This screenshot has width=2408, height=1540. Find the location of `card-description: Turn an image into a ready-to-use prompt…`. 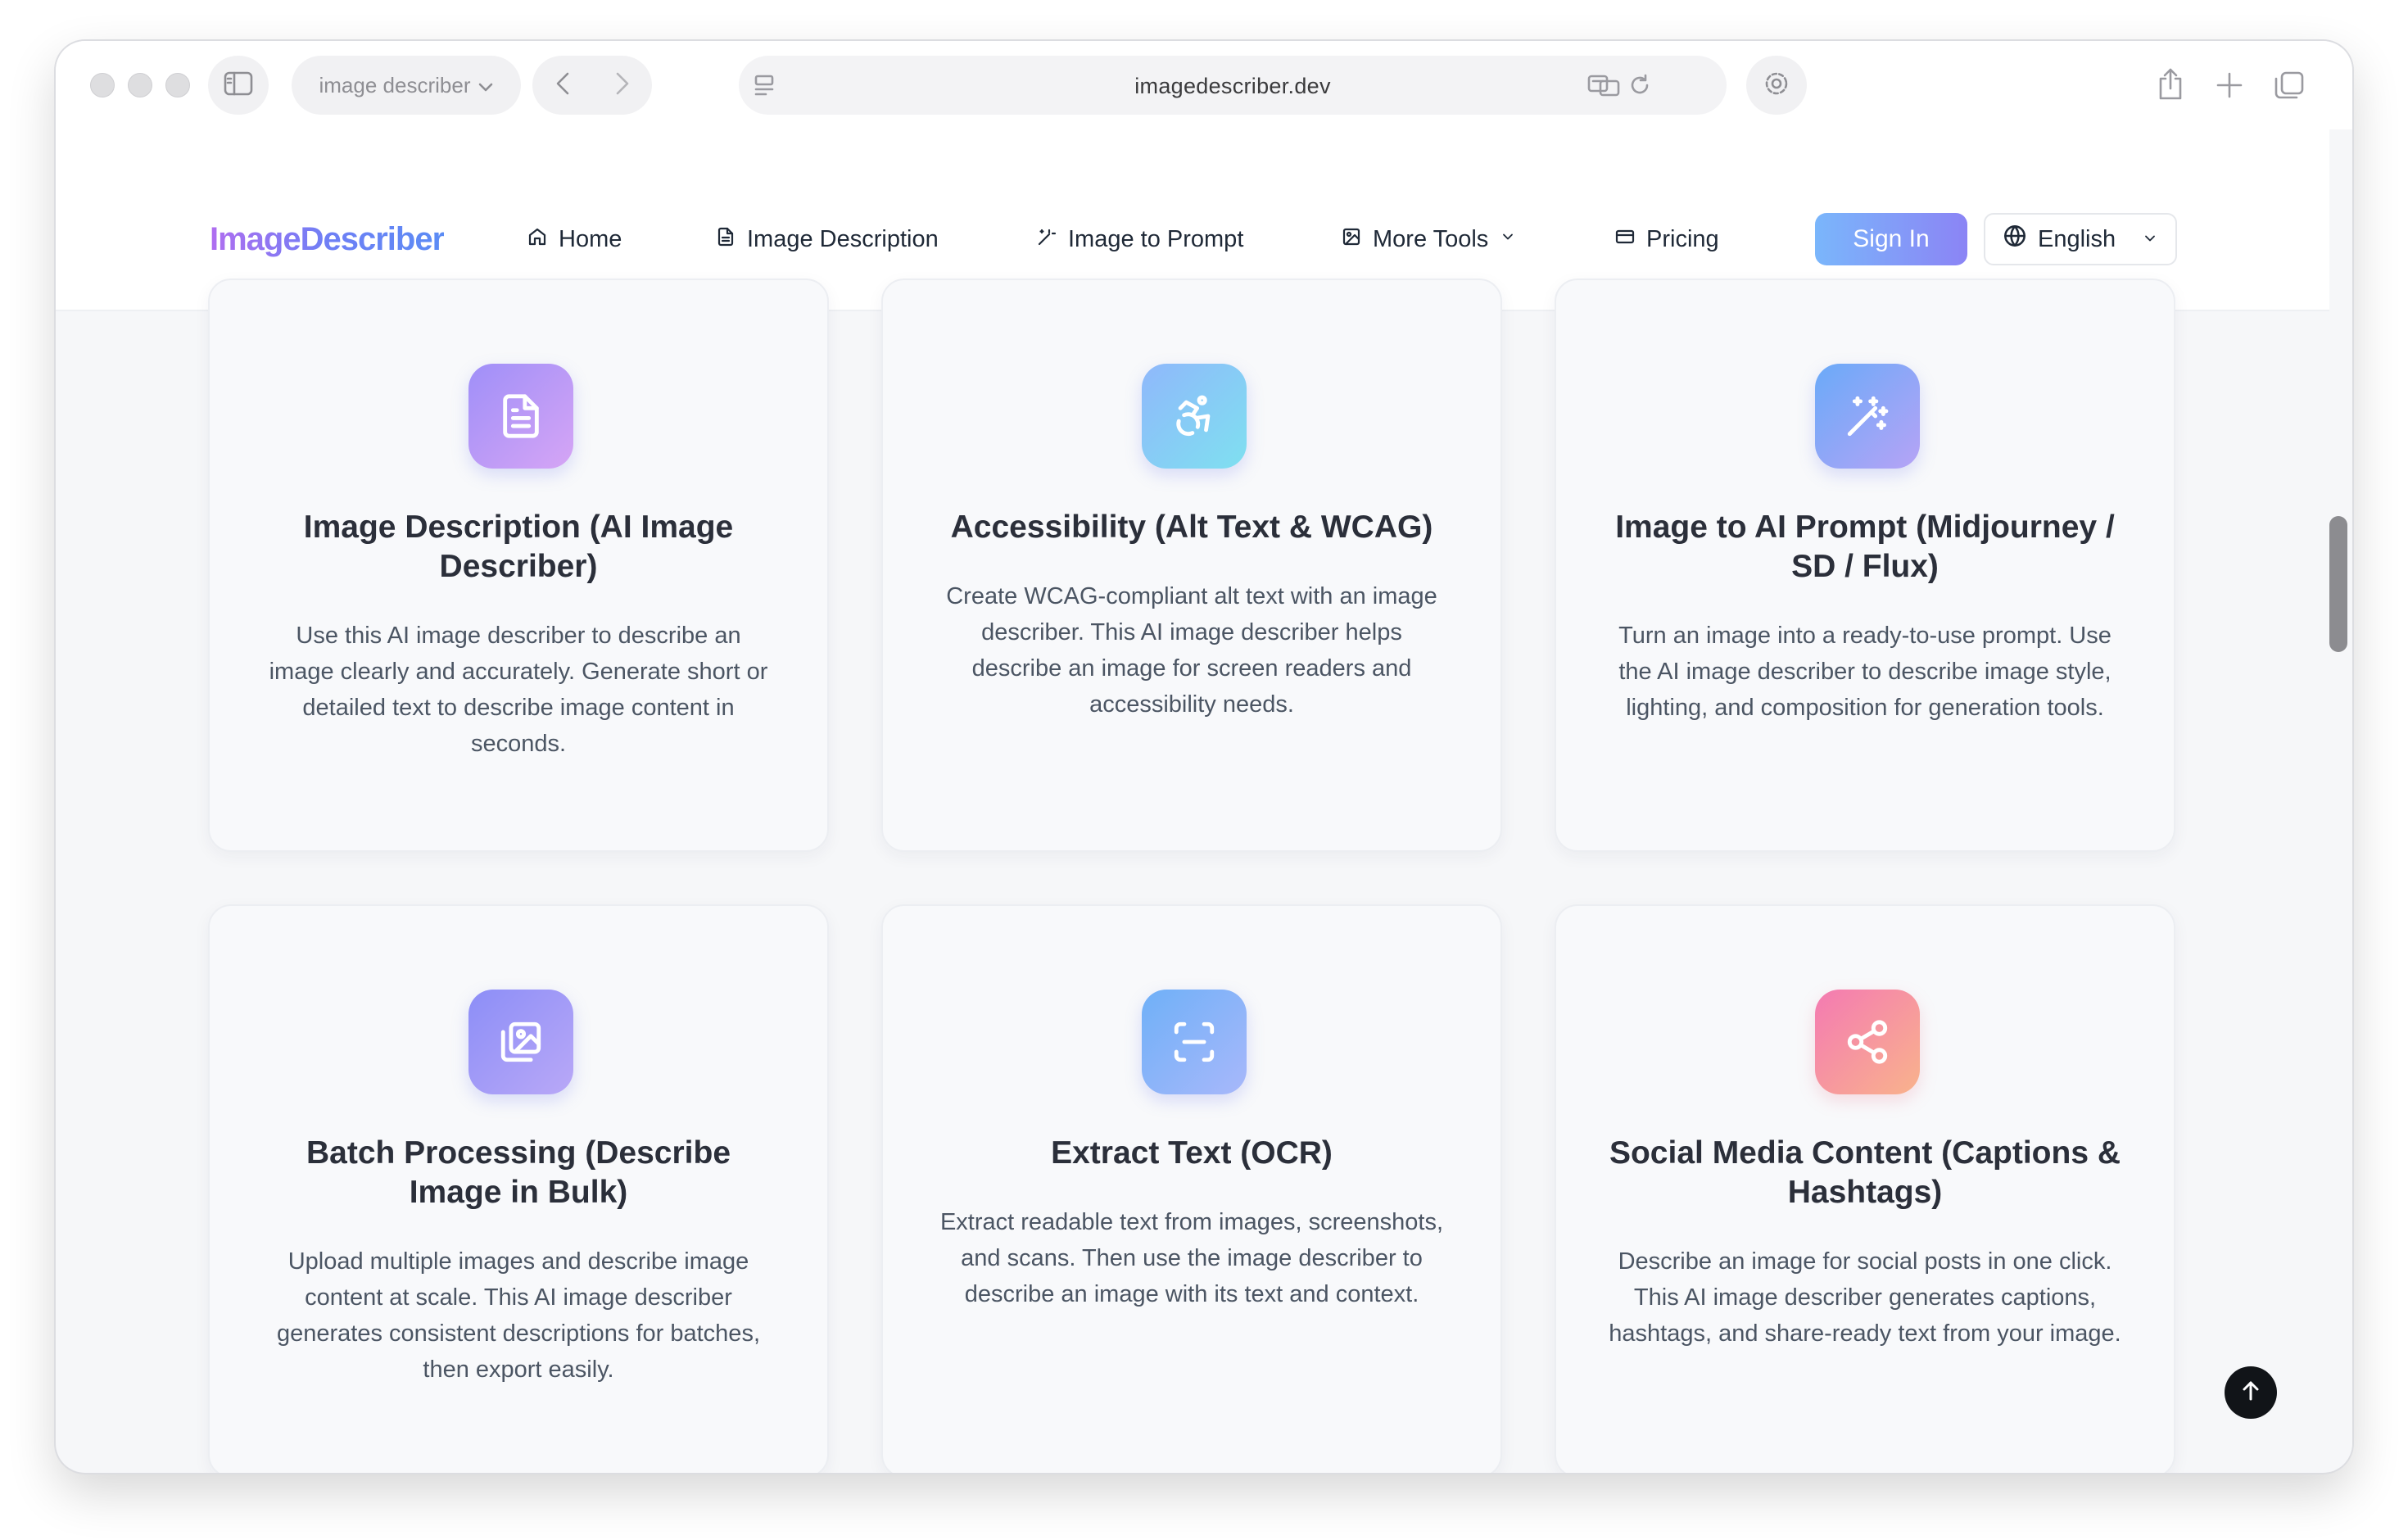

card-description: Turn an image into a ready-to-use prompt… is located at coordinates (1865, 672).